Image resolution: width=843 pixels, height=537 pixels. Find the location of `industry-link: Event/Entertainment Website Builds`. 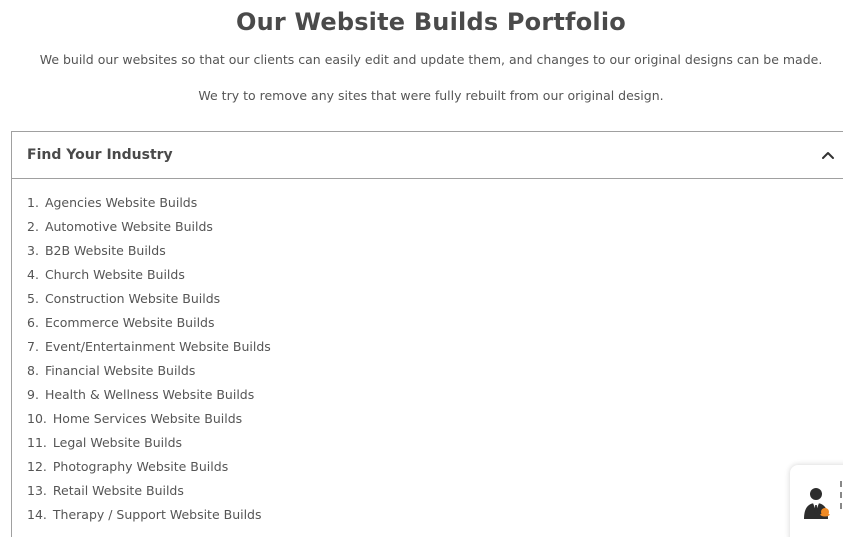

industry-link: Event/Entertainment Website Builds is located at coordinates (158, 346).